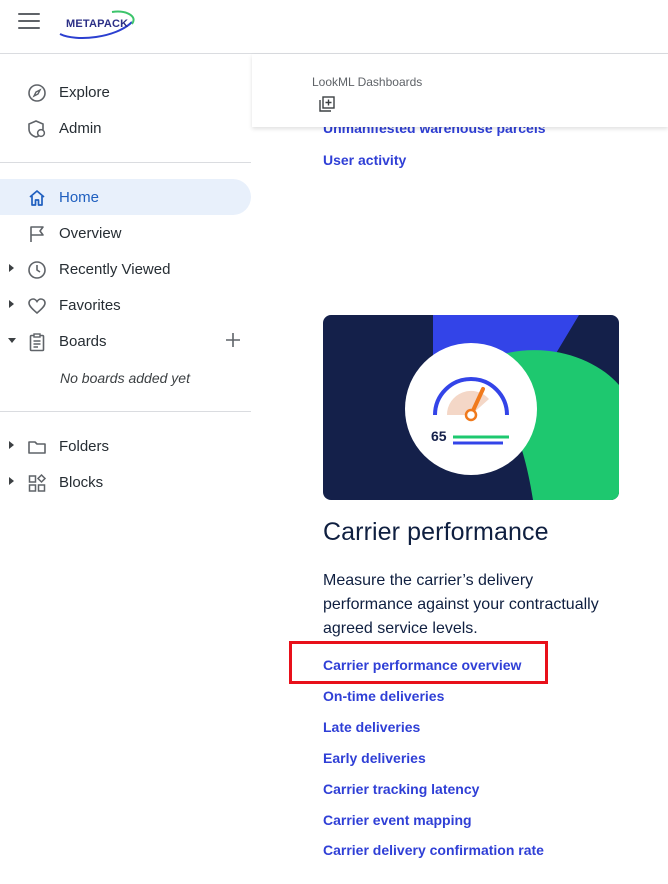 This screenshot has height=884, width=668. I want to click on hamburger-menu-icon, so click(29, 22).